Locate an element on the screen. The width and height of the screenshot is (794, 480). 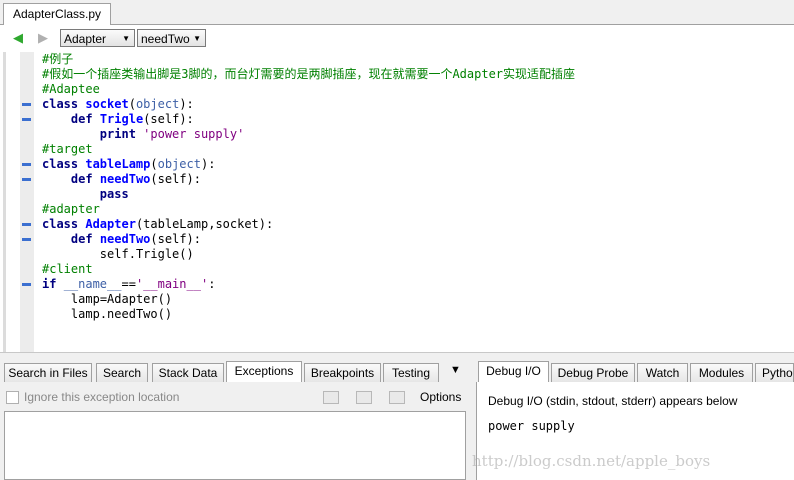
code-line: class tableLamp(object): is located at coordinates (129, 164).